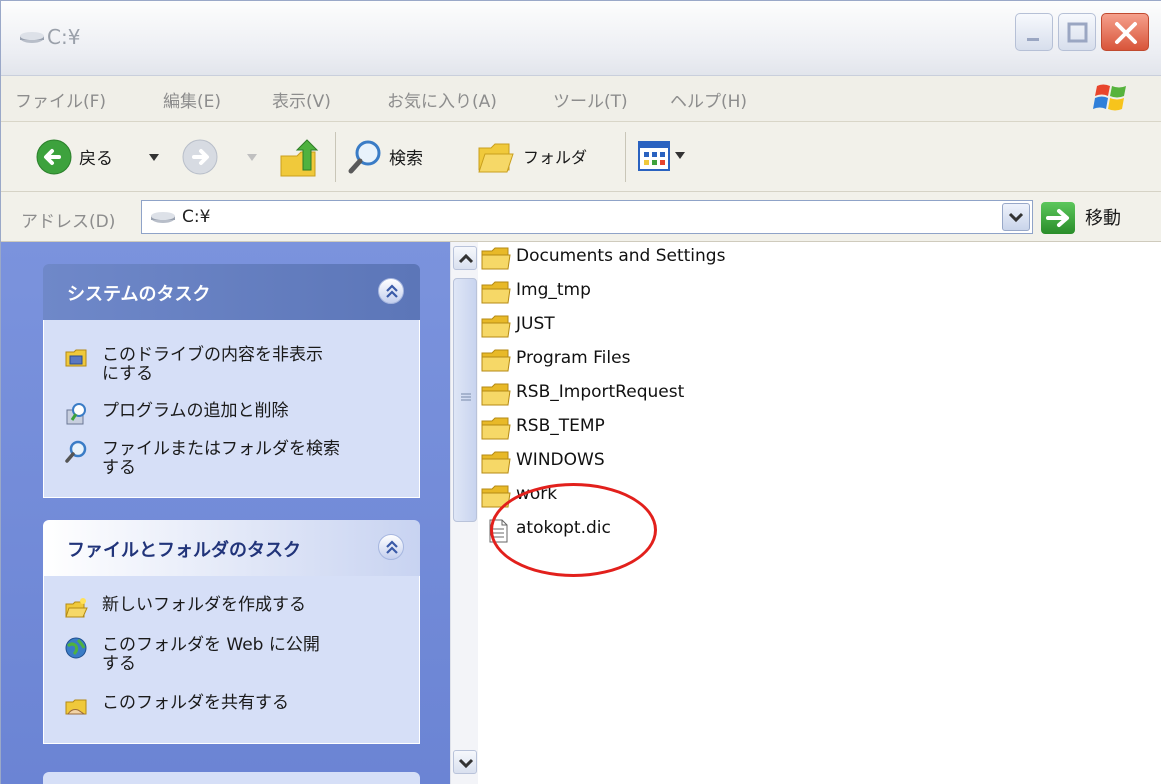 The height and width of the screenshot is (784, 1161). I want to click on file-folder-tasks-header: ファイルとフォルダのタスク, so click(231, 548).